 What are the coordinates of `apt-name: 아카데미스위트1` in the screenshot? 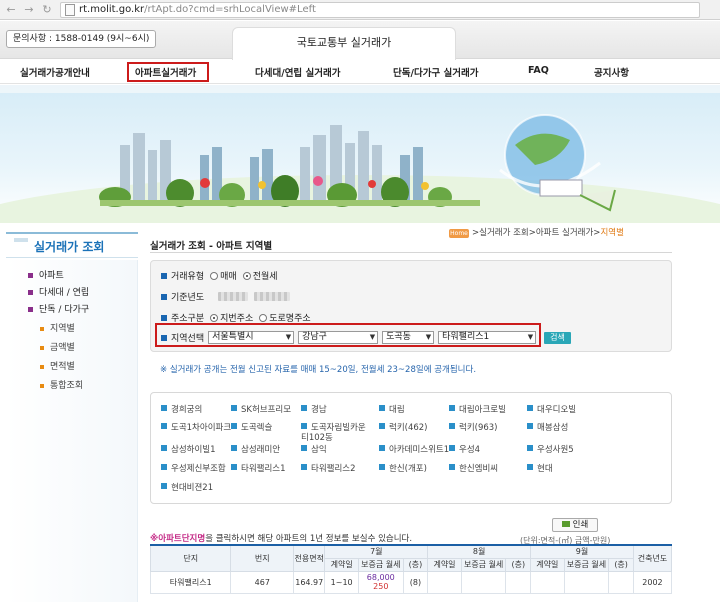 It's located at (419, 450).